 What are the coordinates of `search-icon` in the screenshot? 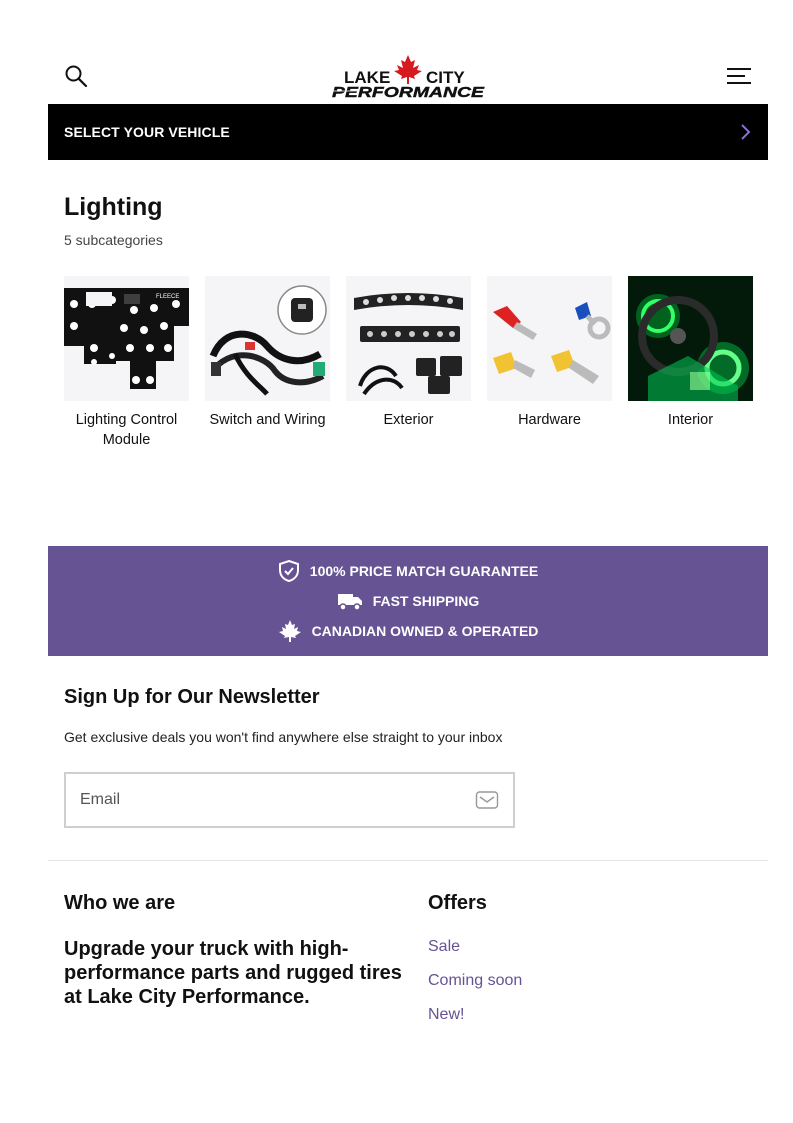 It's located at (76, 76).